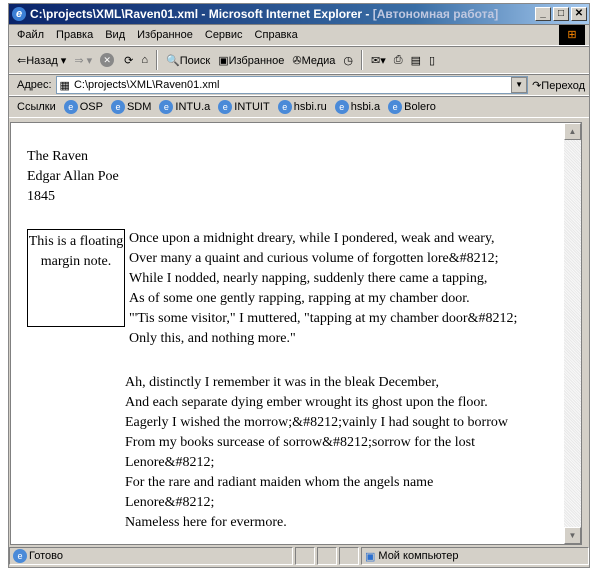  I want to click on doc-year: 1845, so click(41, 196).